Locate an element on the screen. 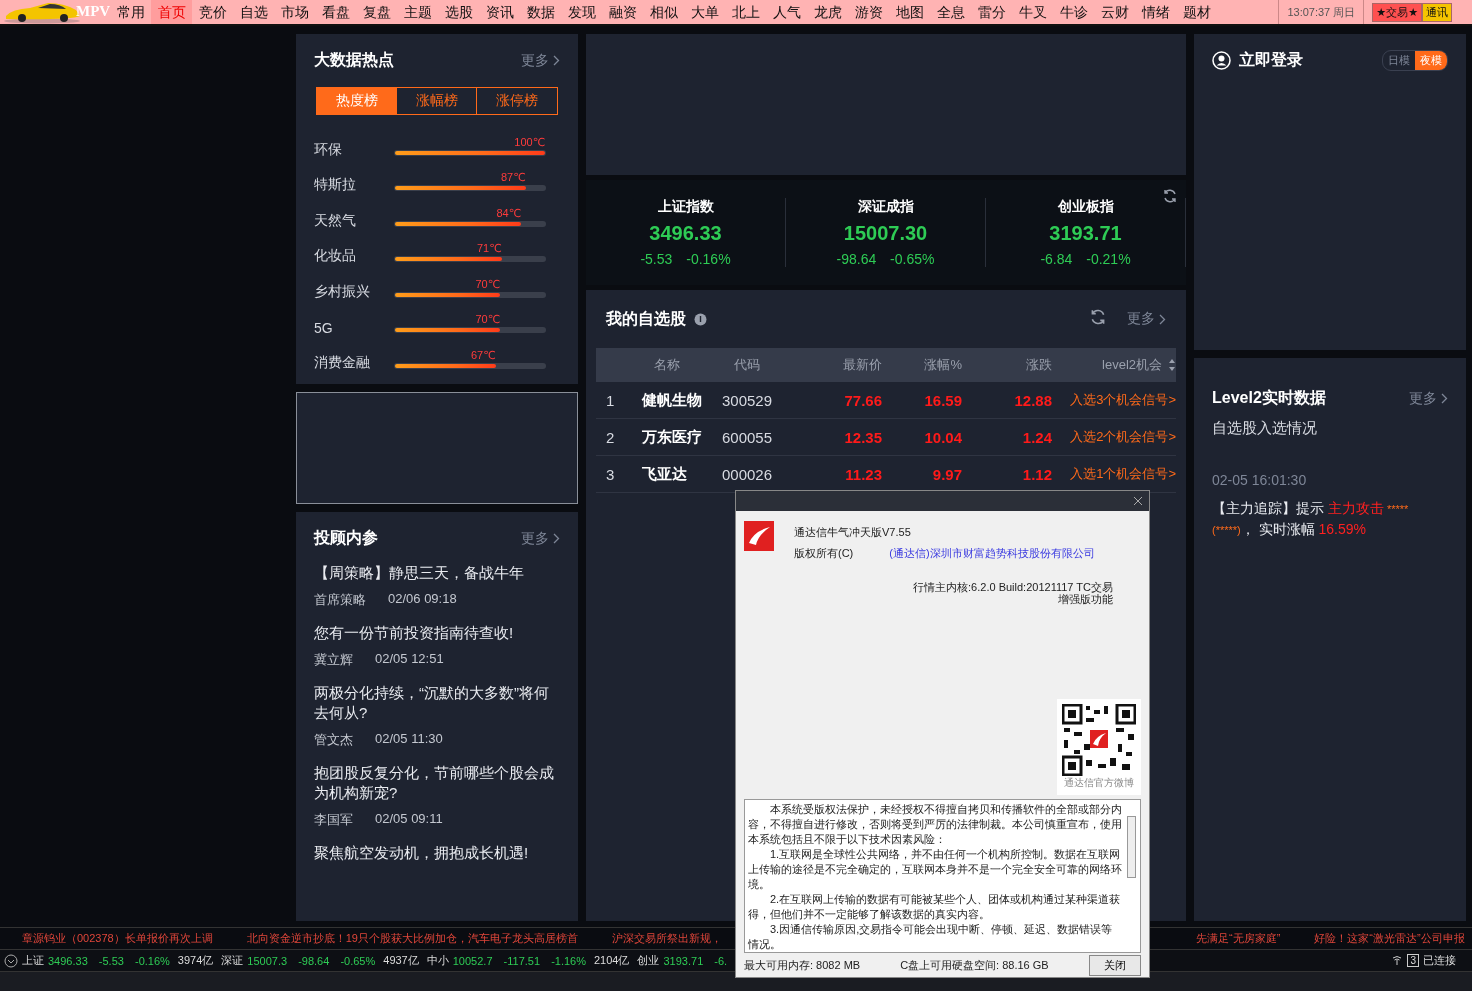 This screenshot has width=1472, height=991. card-subtitle: 自选股入选情况 is located at coordinates (1265, 428).